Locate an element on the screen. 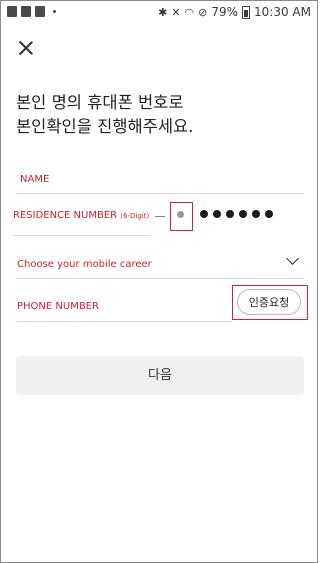  first-digit-placeholder-dot is located at coordinates (180, 214).